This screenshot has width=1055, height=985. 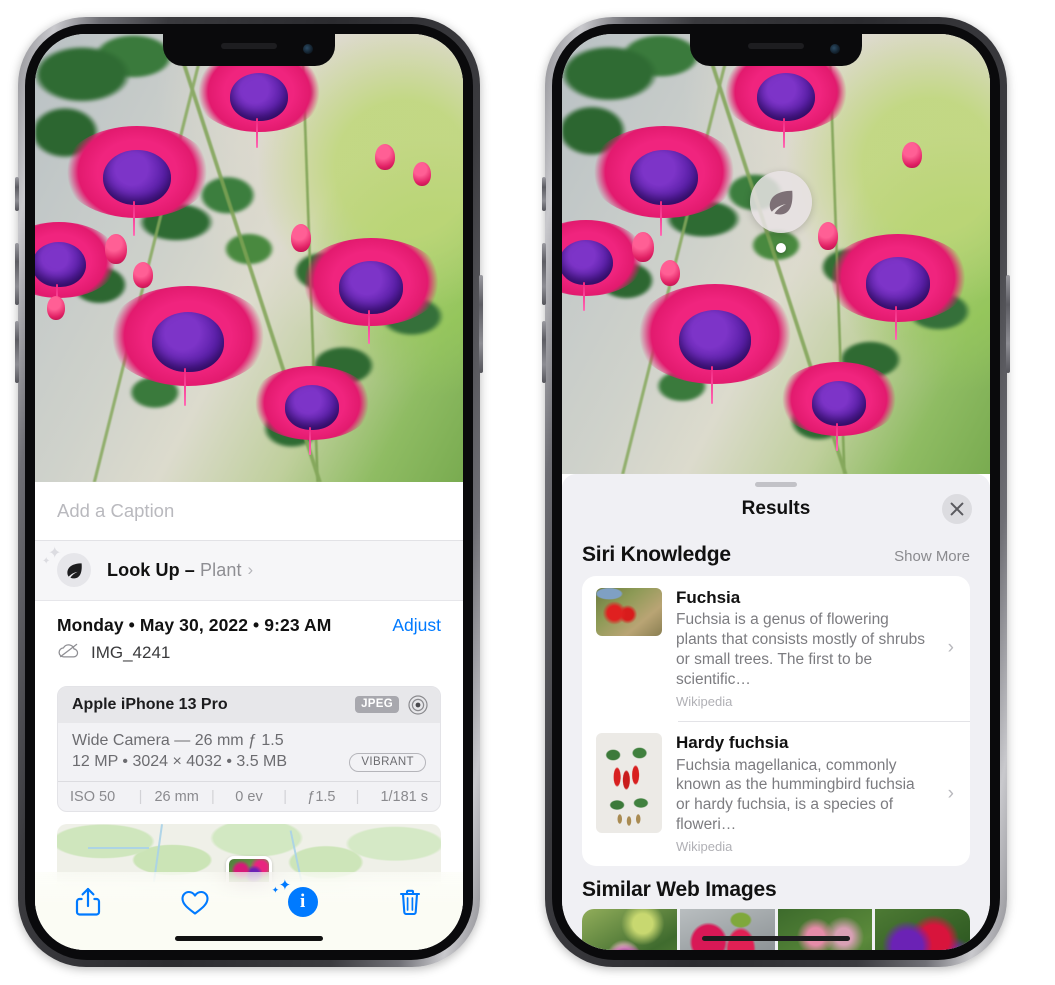 What do you see at coordinates (781, 248) in the screenshot?
I see `lookup-anchor-dot` at bounding box center [781, 248].